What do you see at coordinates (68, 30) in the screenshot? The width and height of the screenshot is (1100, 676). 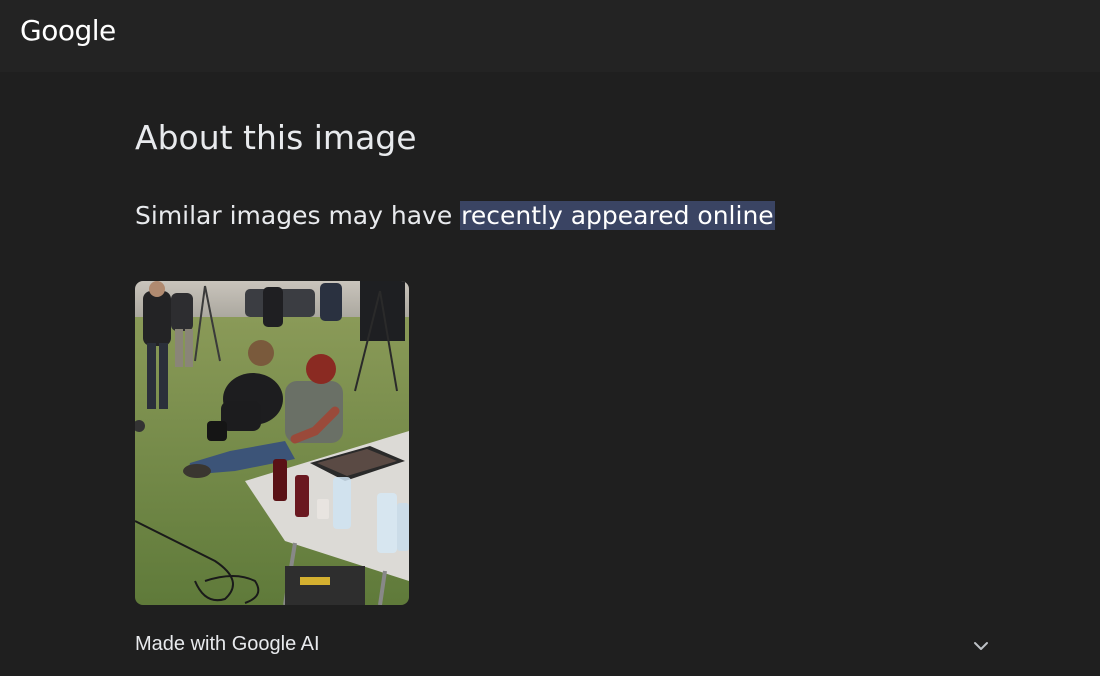 I see `google-logo: Google` at bounding box center [68, 30].